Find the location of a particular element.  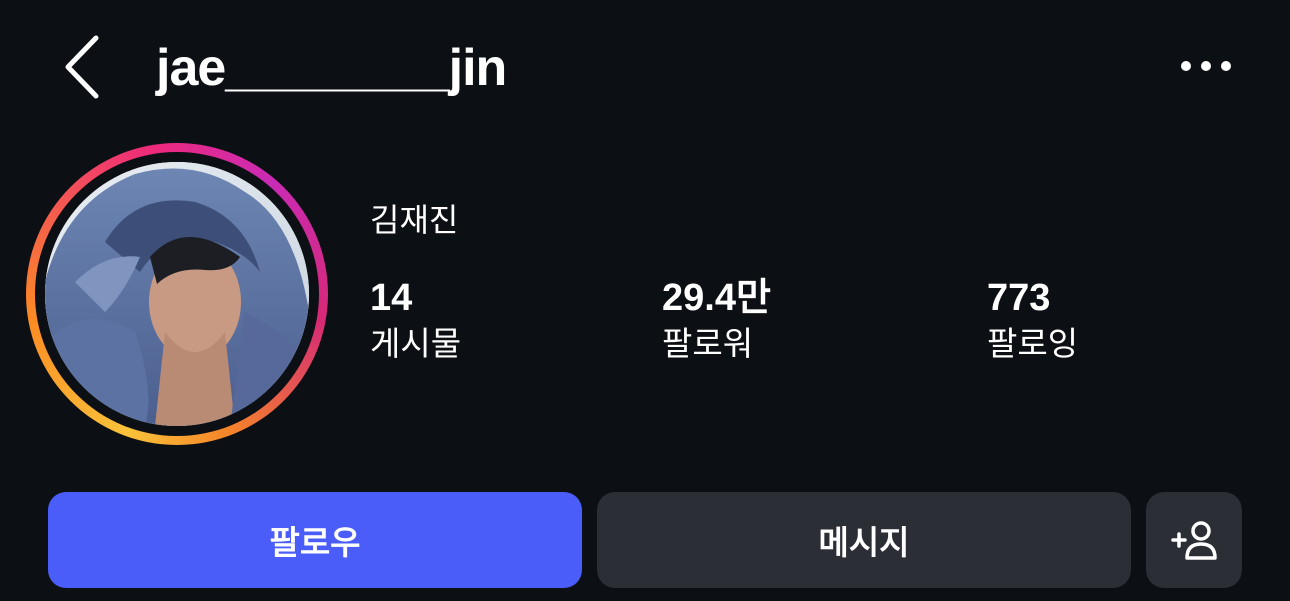

stat-posts: 14 게시물 is located at coordinates (415, 322).